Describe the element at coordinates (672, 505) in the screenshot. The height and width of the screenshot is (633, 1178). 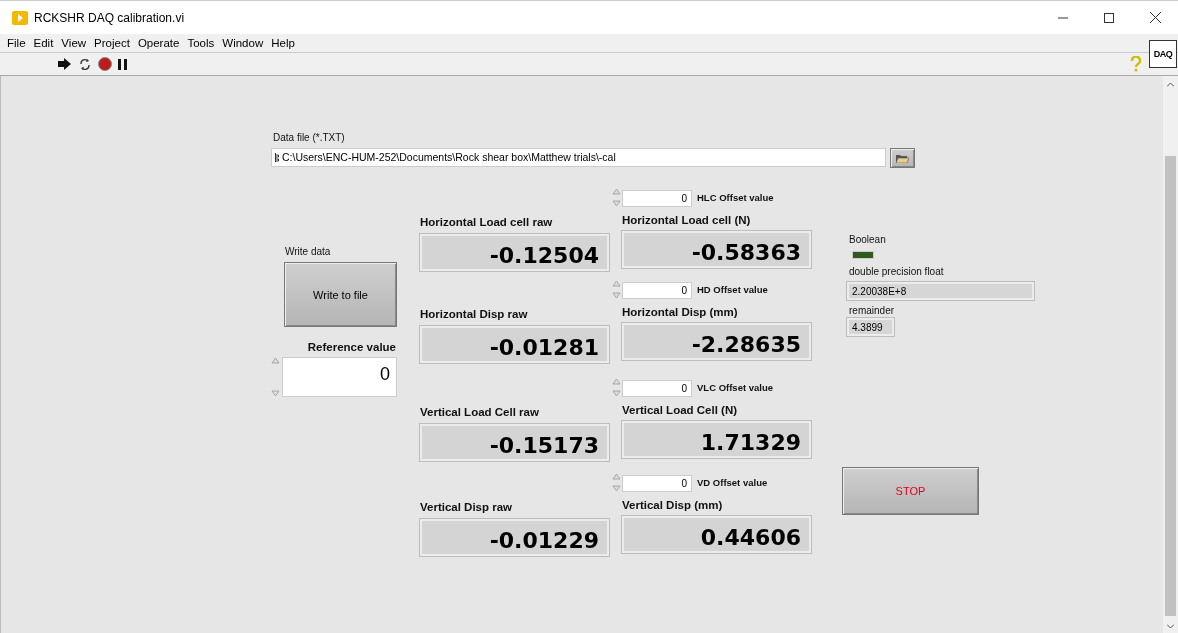
I see `indicator-label: Vertical Disp (mm)` at that location.